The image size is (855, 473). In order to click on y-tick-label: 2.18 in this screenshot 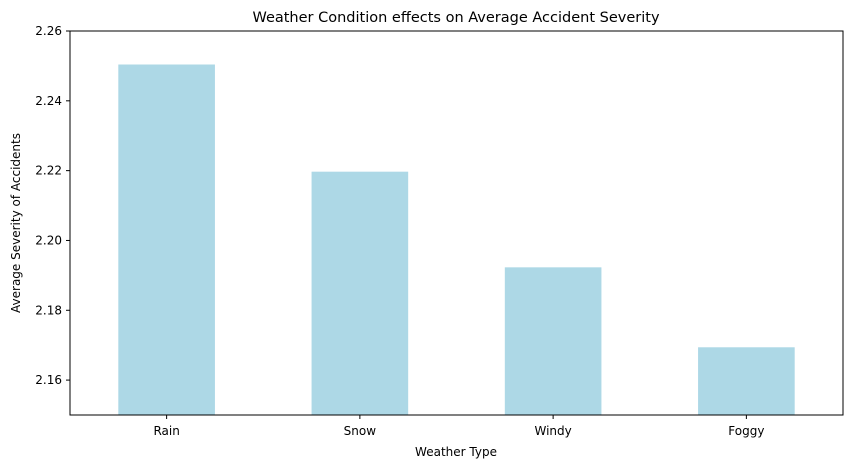, I will do `click(48, 310)`.